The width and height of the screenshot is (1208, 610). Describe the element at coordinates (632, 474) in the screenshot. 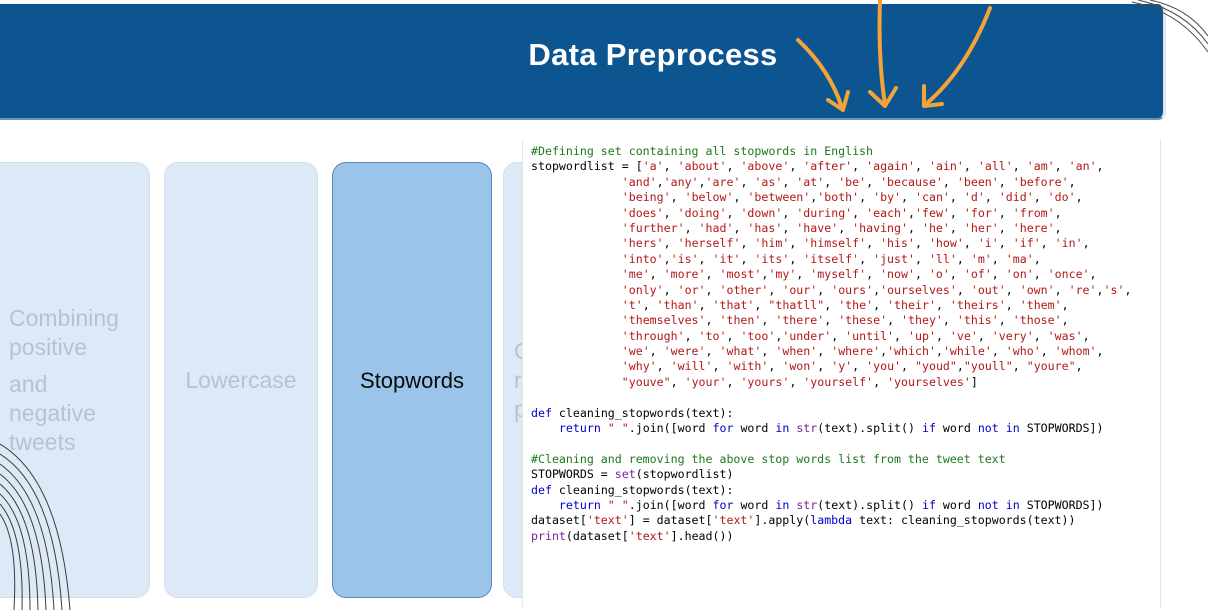

I see `code-line: STOPWORDS = set(stopwordlist)` at that location.